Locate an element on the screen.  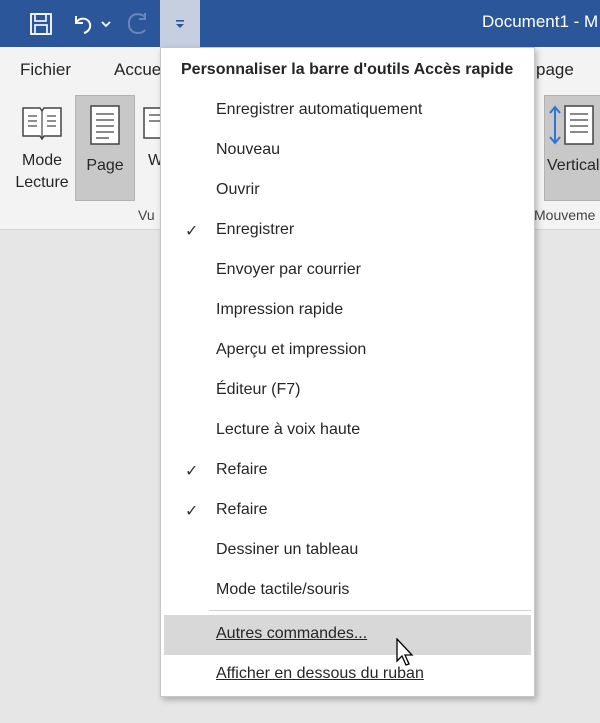
title-bar: Document1 - M is located at coordinates (300, 23).